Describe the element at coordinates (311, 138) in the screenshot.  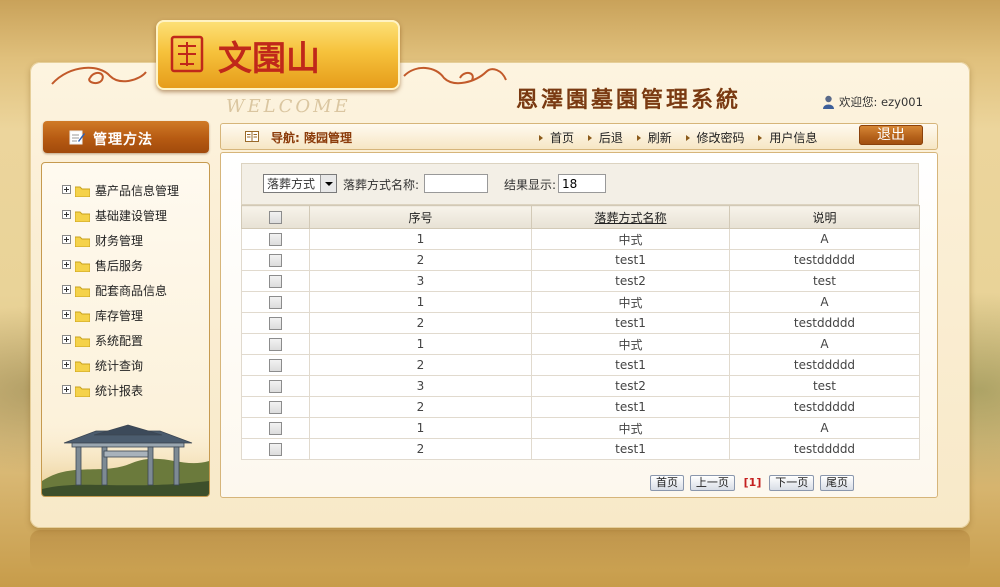
I see `breadcrumb: 导航: 陵园管理` at that location.